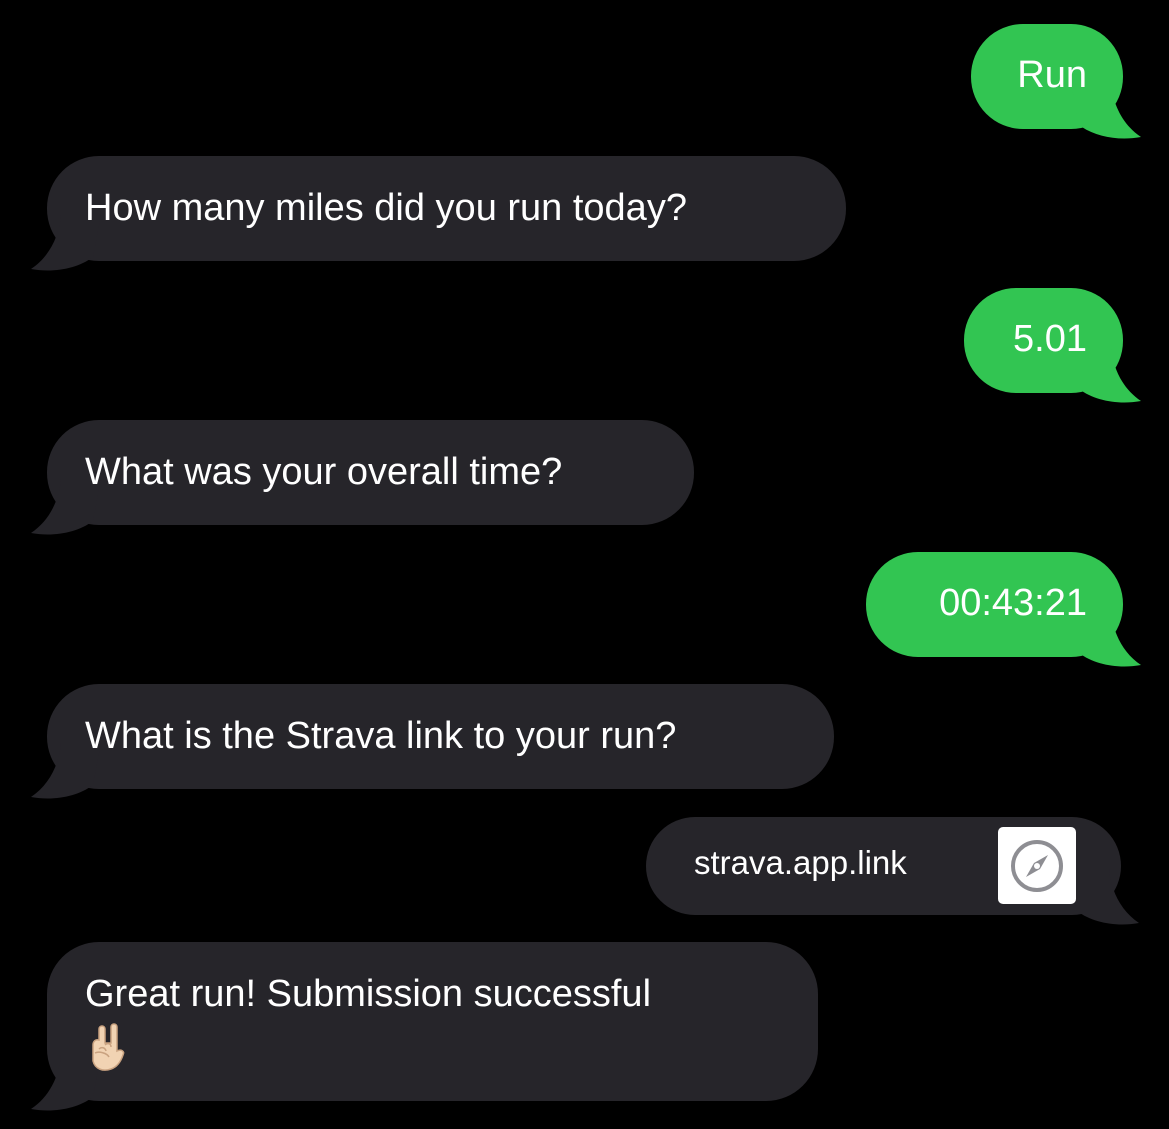  I want to click on compass-icon, so click(1037, 865).